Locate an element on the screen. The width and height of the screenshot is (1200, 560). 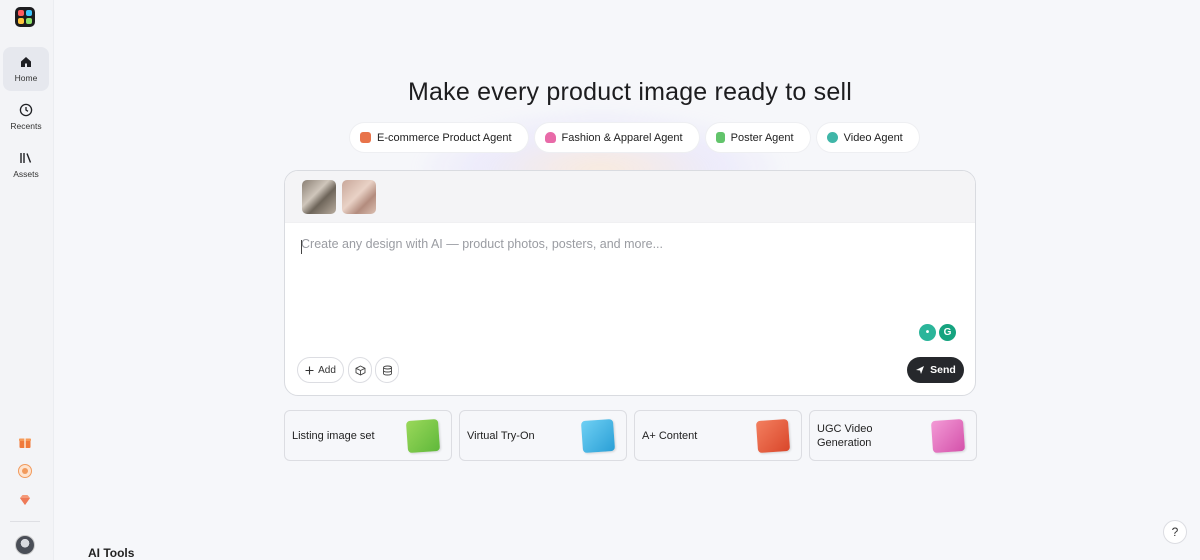
add-button: Add is located at coordinates (320, 370).